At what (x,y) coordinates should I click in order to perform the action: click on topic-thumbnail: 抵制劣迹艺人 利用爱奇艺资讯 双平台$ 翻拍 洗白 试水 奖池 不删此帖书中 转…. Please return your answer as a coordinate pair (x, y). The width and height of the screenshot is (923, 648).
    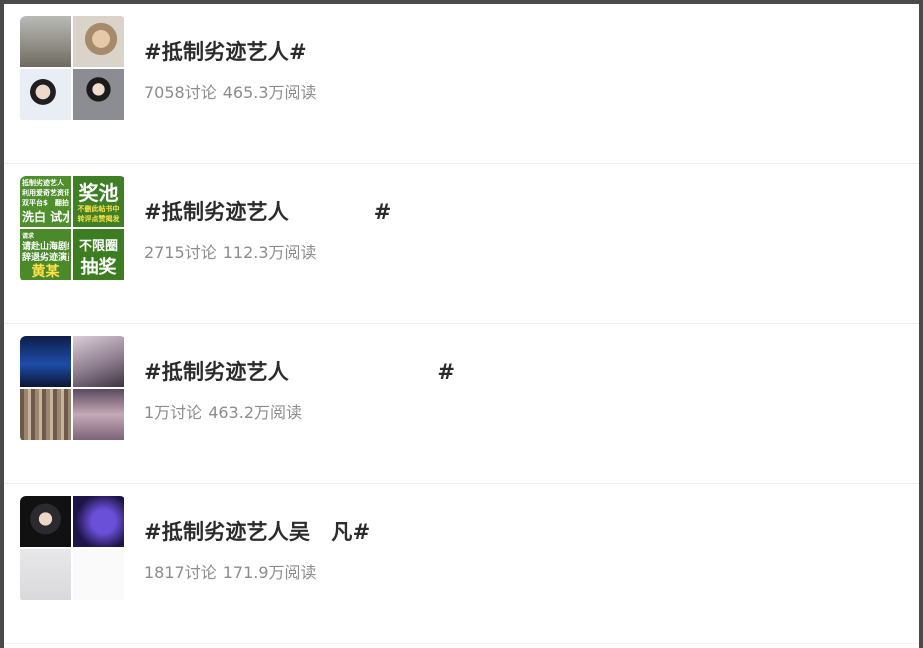
    Looking at the image, I should click on (73, 229).